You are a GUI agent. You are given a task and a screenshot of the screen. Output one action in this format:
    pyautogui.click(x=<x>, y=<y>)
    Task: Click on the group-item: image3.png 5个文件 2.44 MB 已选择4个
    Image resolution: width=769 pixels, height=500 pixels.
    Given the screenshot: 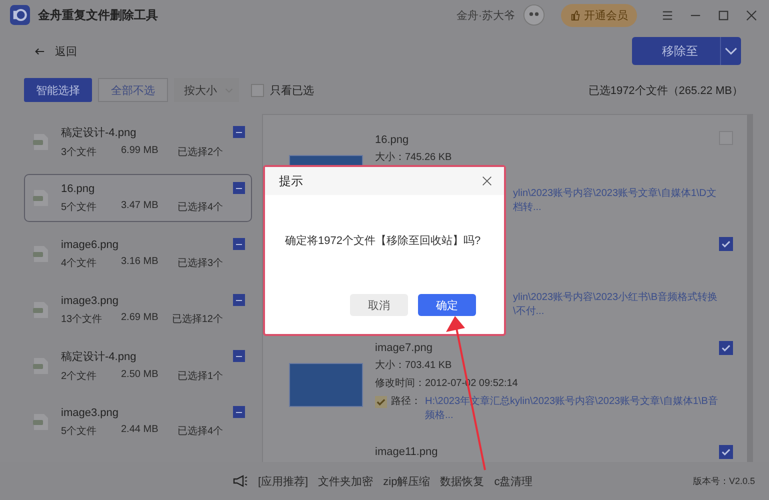 What is the action you would take?
    pyautogui.click(x=138, y=422)
    